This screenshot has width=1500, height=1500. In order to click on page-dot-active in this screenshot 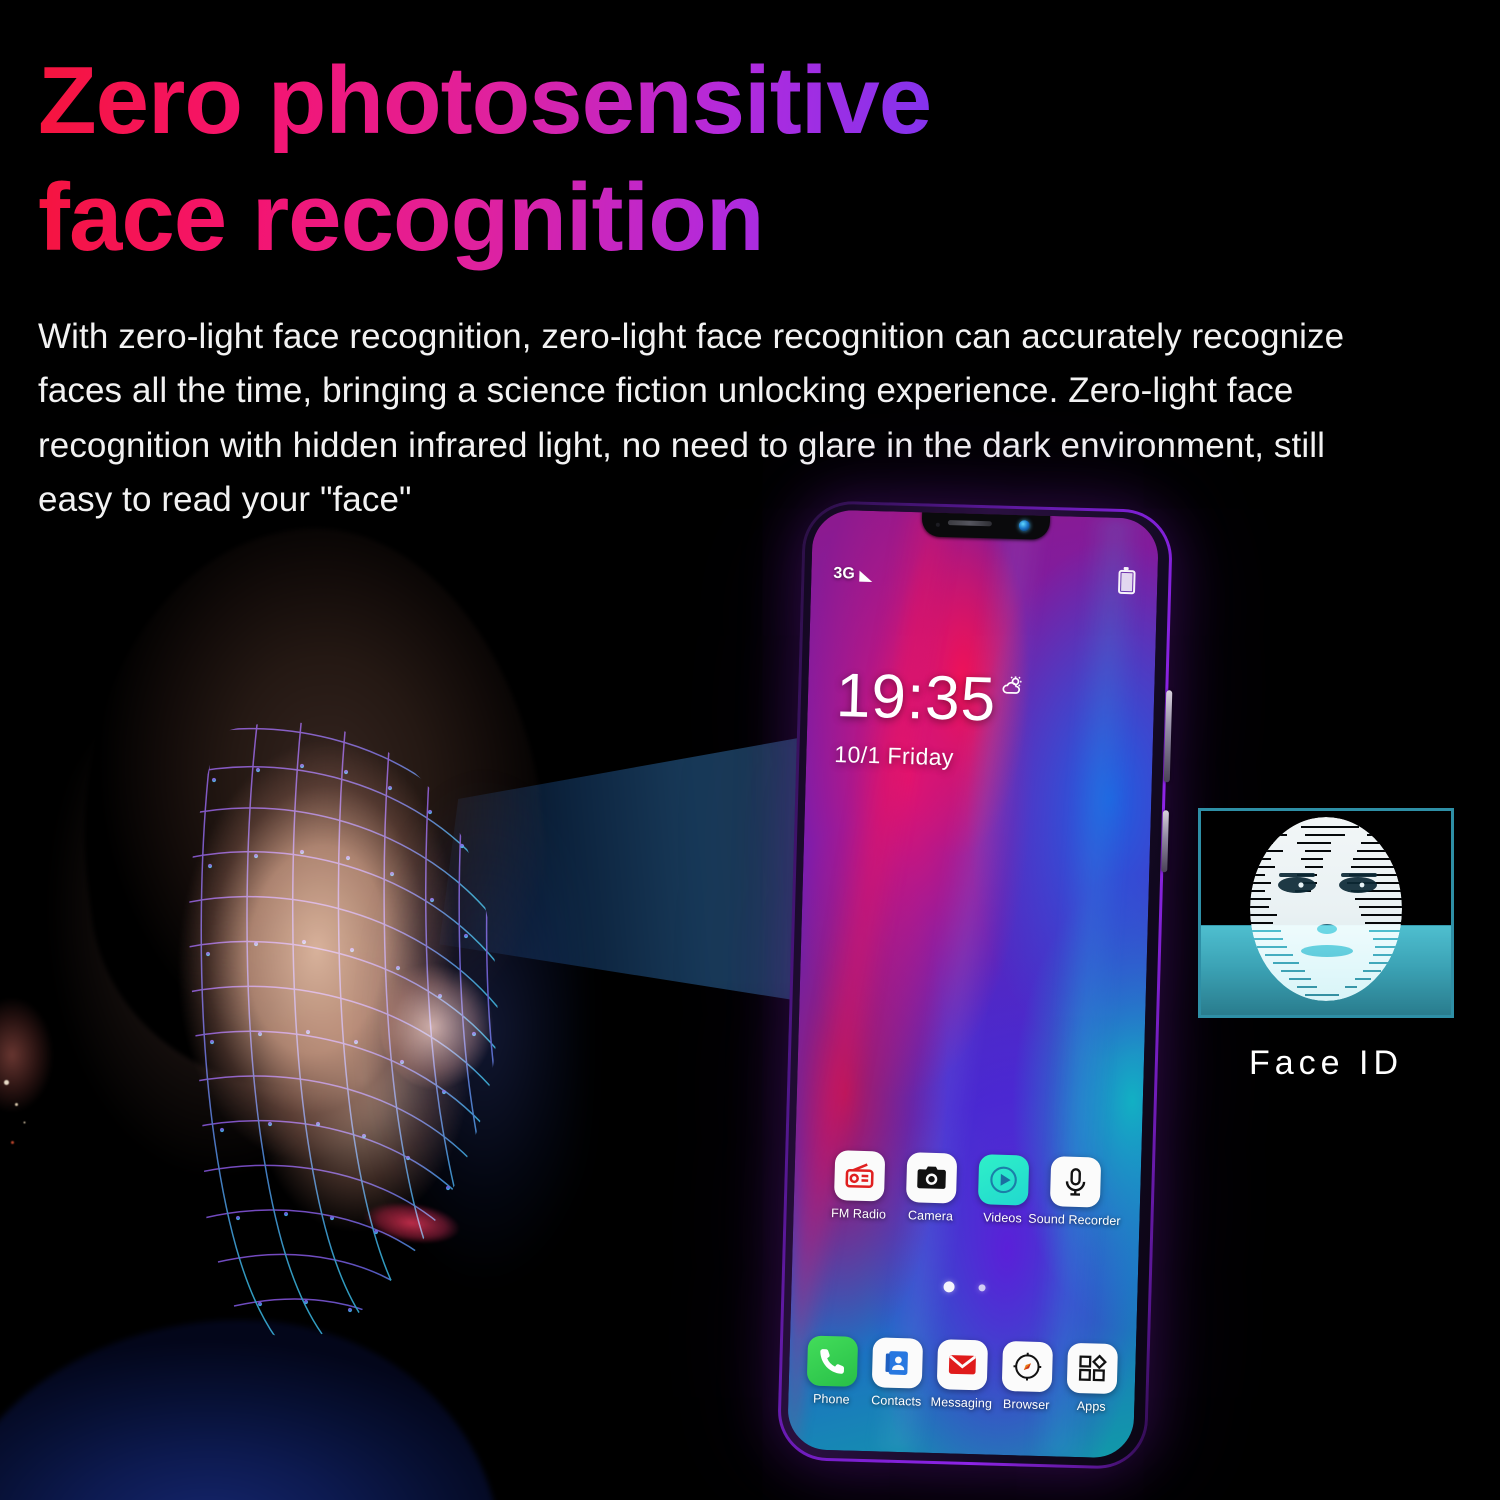, I will do `click(949, 1287)`.